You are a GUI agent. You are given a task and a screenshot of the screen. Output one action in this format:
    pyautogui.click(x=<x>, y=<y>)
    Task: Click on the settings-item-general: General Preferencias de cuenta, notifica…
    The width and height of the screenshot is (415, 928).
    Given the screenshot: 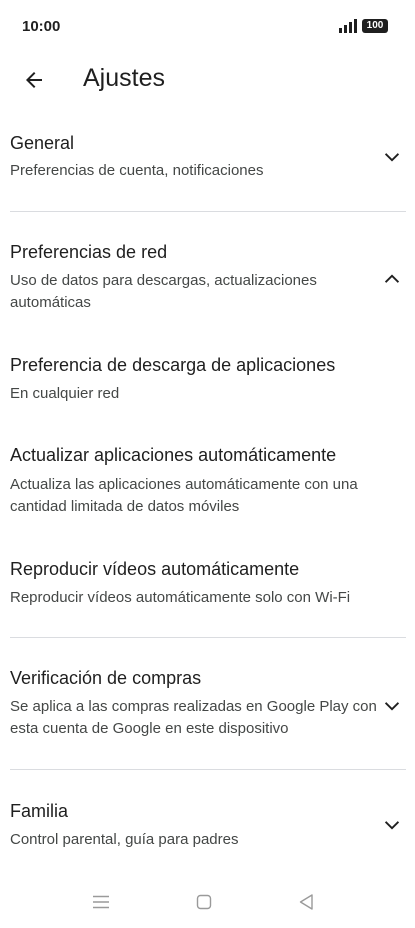 What is the action you would take?
    pyautogui.click(x=207, y=163)
    